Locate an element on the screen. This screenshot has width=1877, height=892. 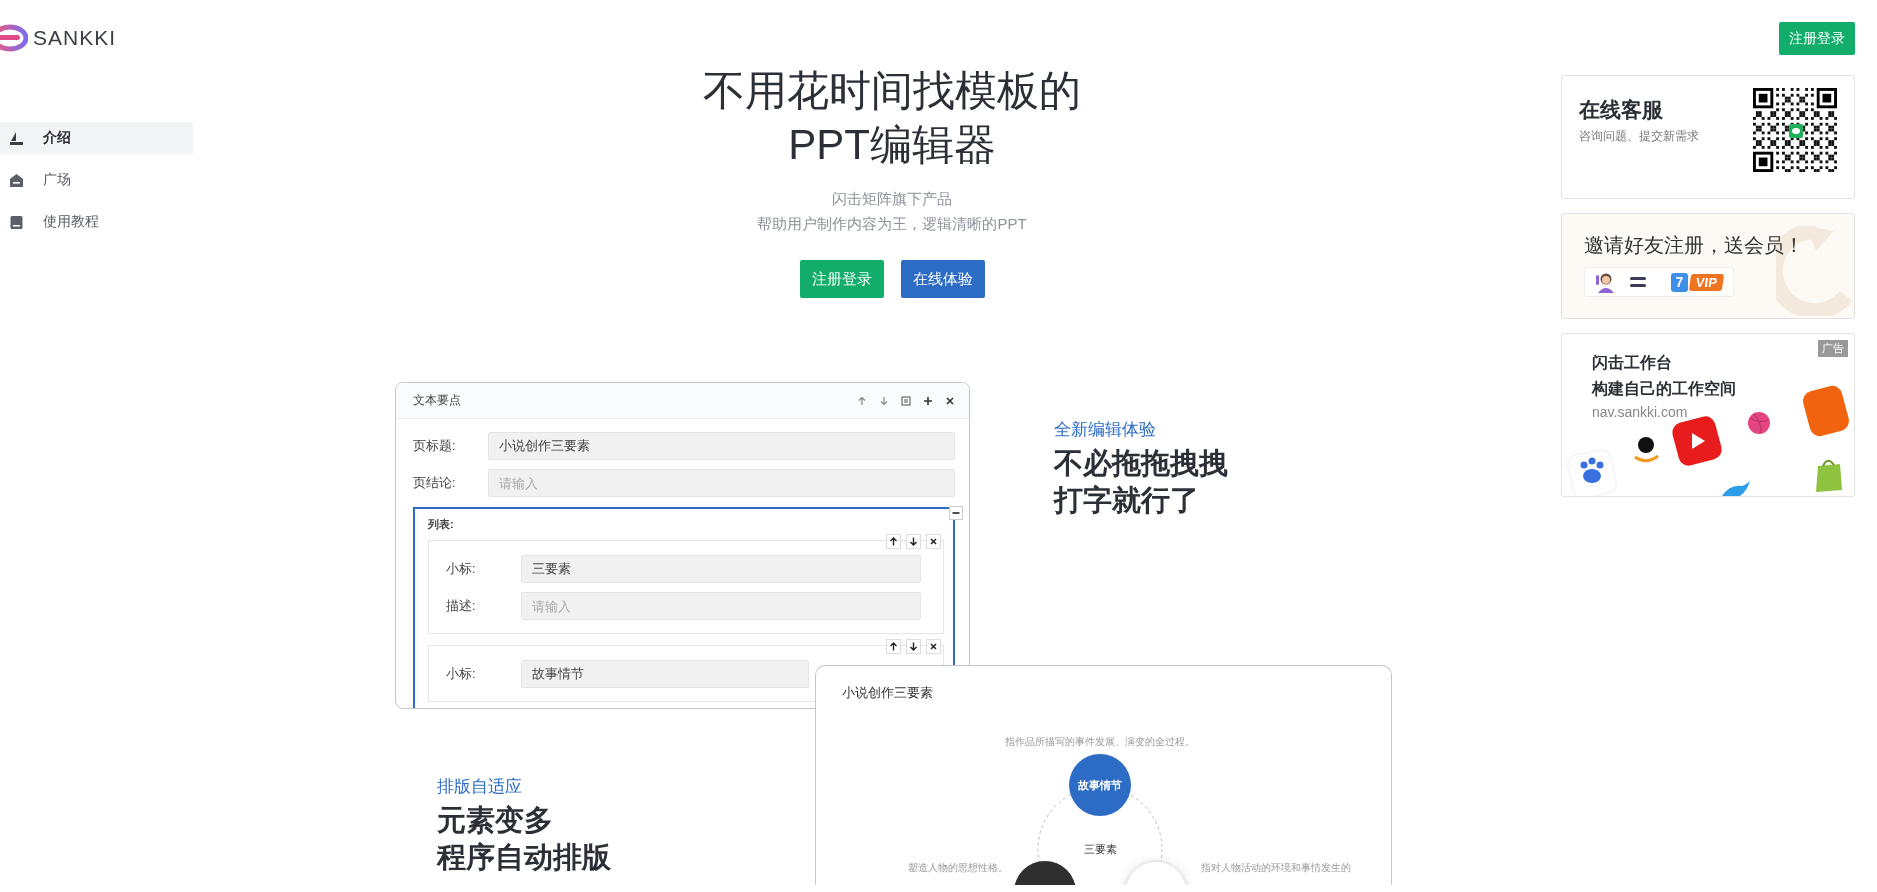
hero-title: 不用花时间找模板的 PPT编辑器 is located at coordinates (892, 118).